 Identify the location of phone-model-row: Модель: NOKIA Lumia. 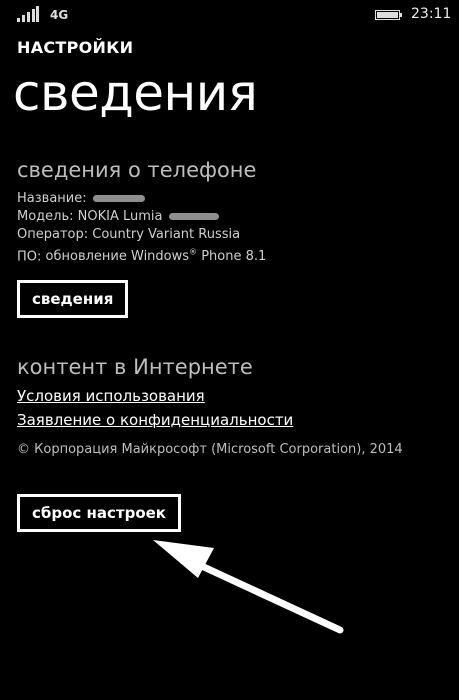
(141, 217).